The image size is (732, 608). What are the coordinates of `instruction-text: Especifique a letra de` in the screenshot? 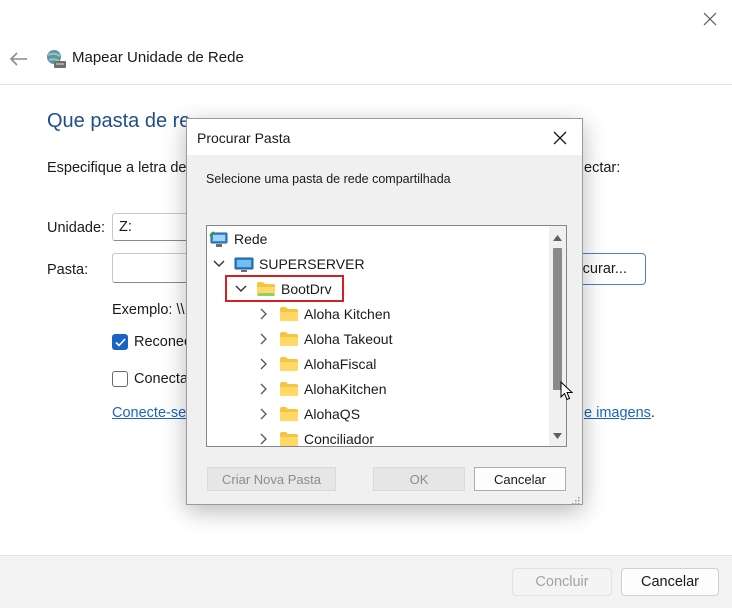 It's located at (117, 168).